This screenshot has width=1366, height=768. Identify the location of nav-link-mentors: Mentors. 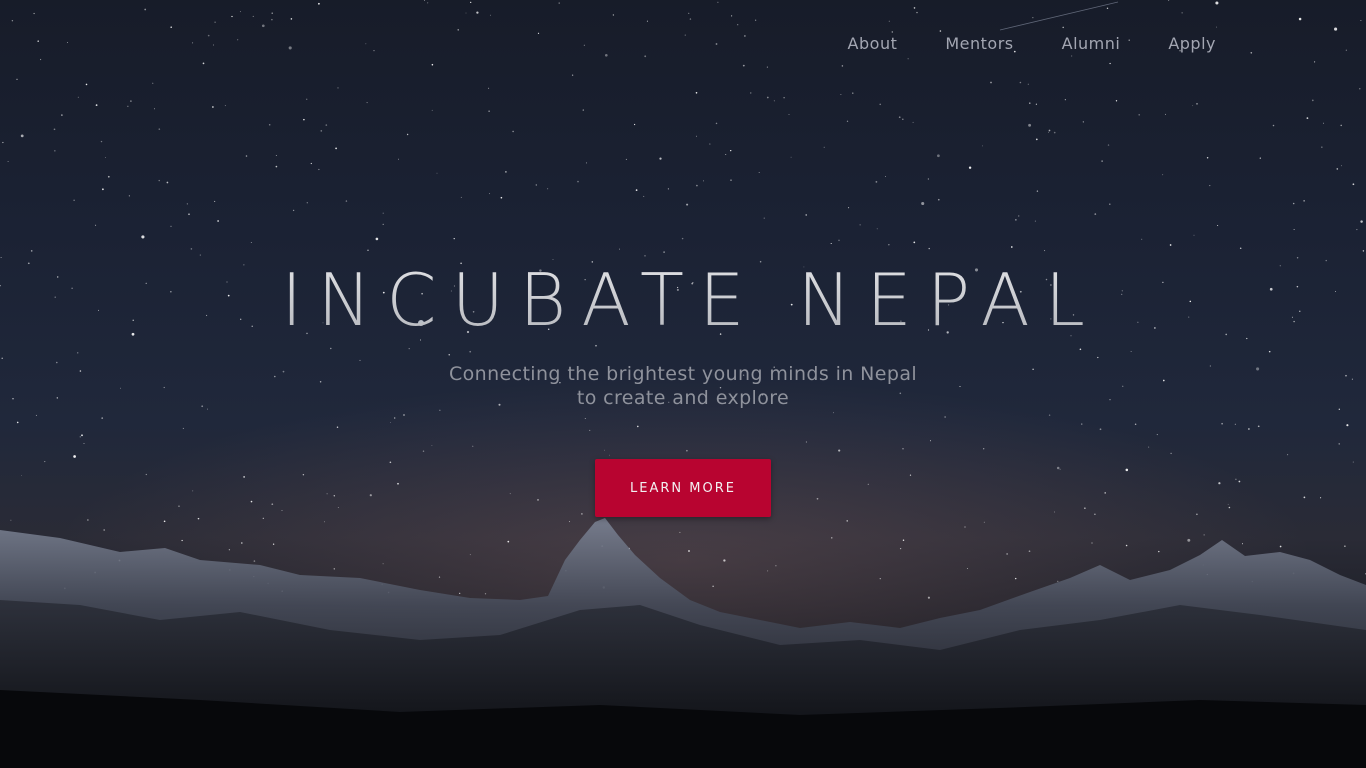
(979, 43).